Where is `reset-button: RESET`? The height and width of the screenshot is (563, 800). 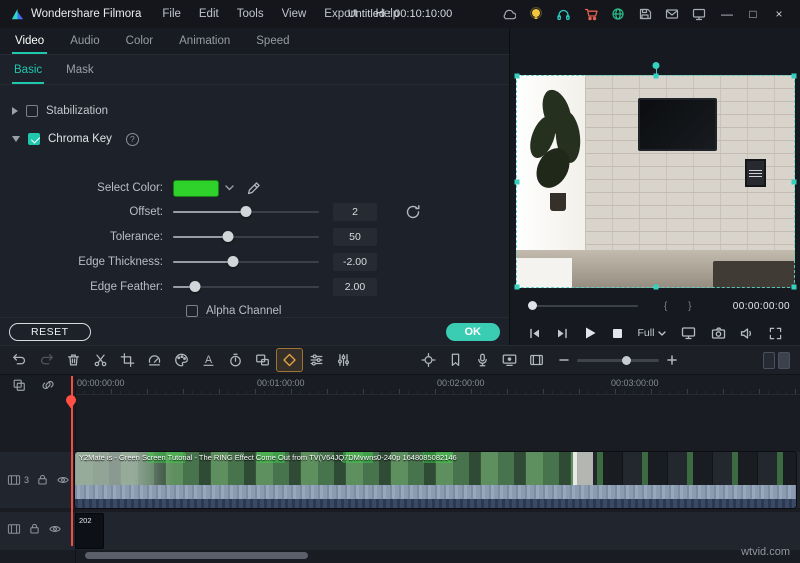 reset-button: RESET is located at coordinates (50, 331).